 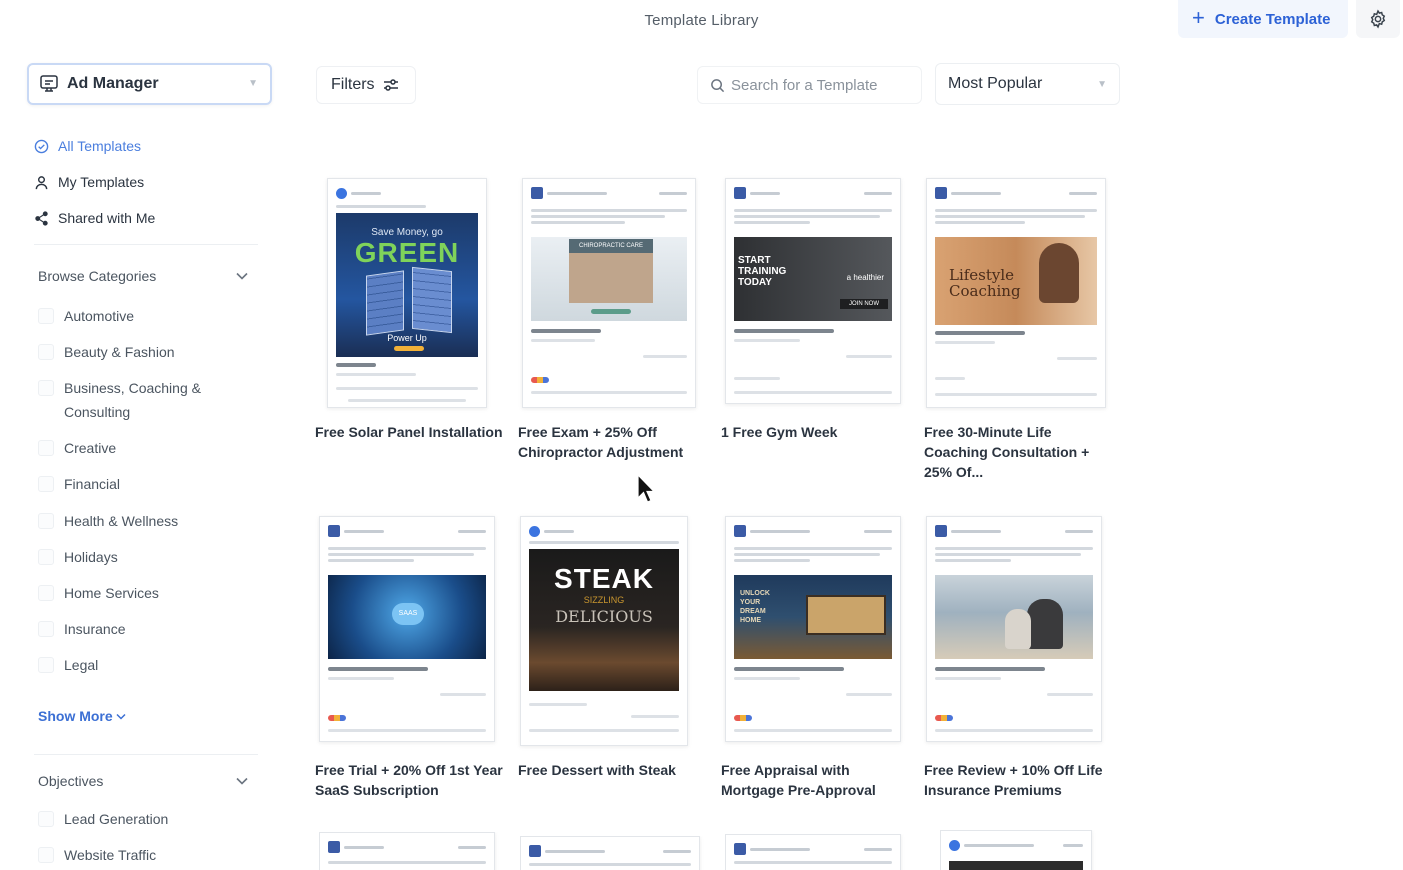 What do you see at coordinates (75, 716) in the screenshot?
I see `show-more-label: Show More` at bounding box center [75, 716].